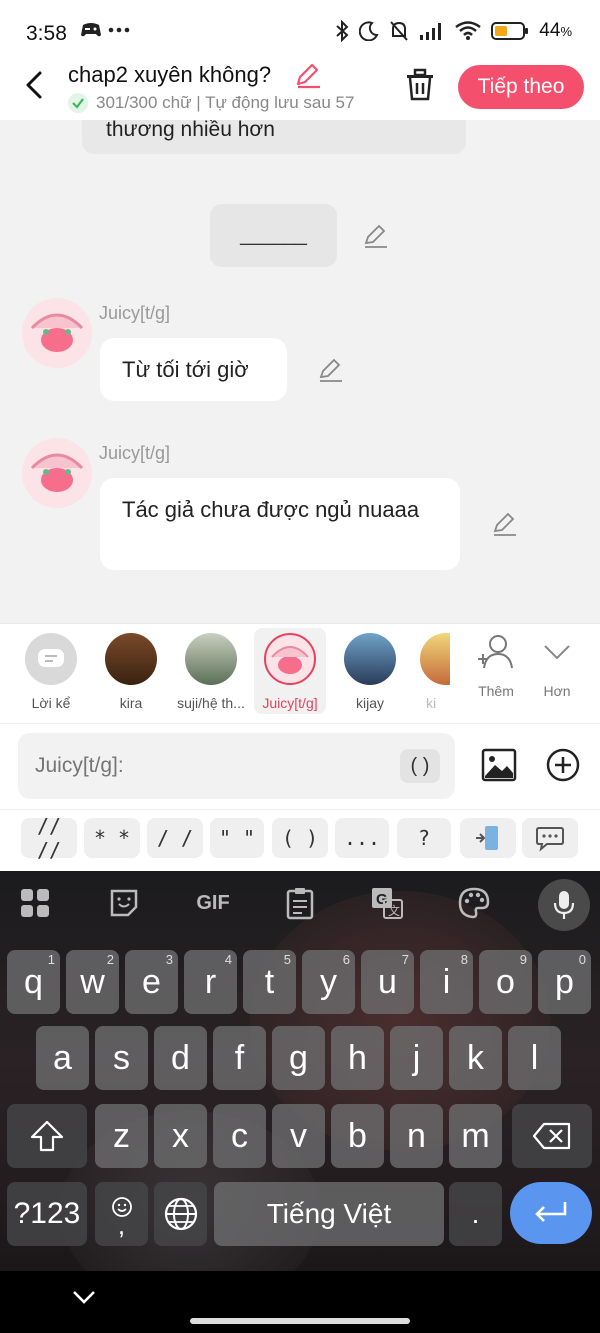  What do you see at coordinates (557, 665) in the screenshot?
I see `more-characters-button: Hơn` at bounding box center [557, 665].